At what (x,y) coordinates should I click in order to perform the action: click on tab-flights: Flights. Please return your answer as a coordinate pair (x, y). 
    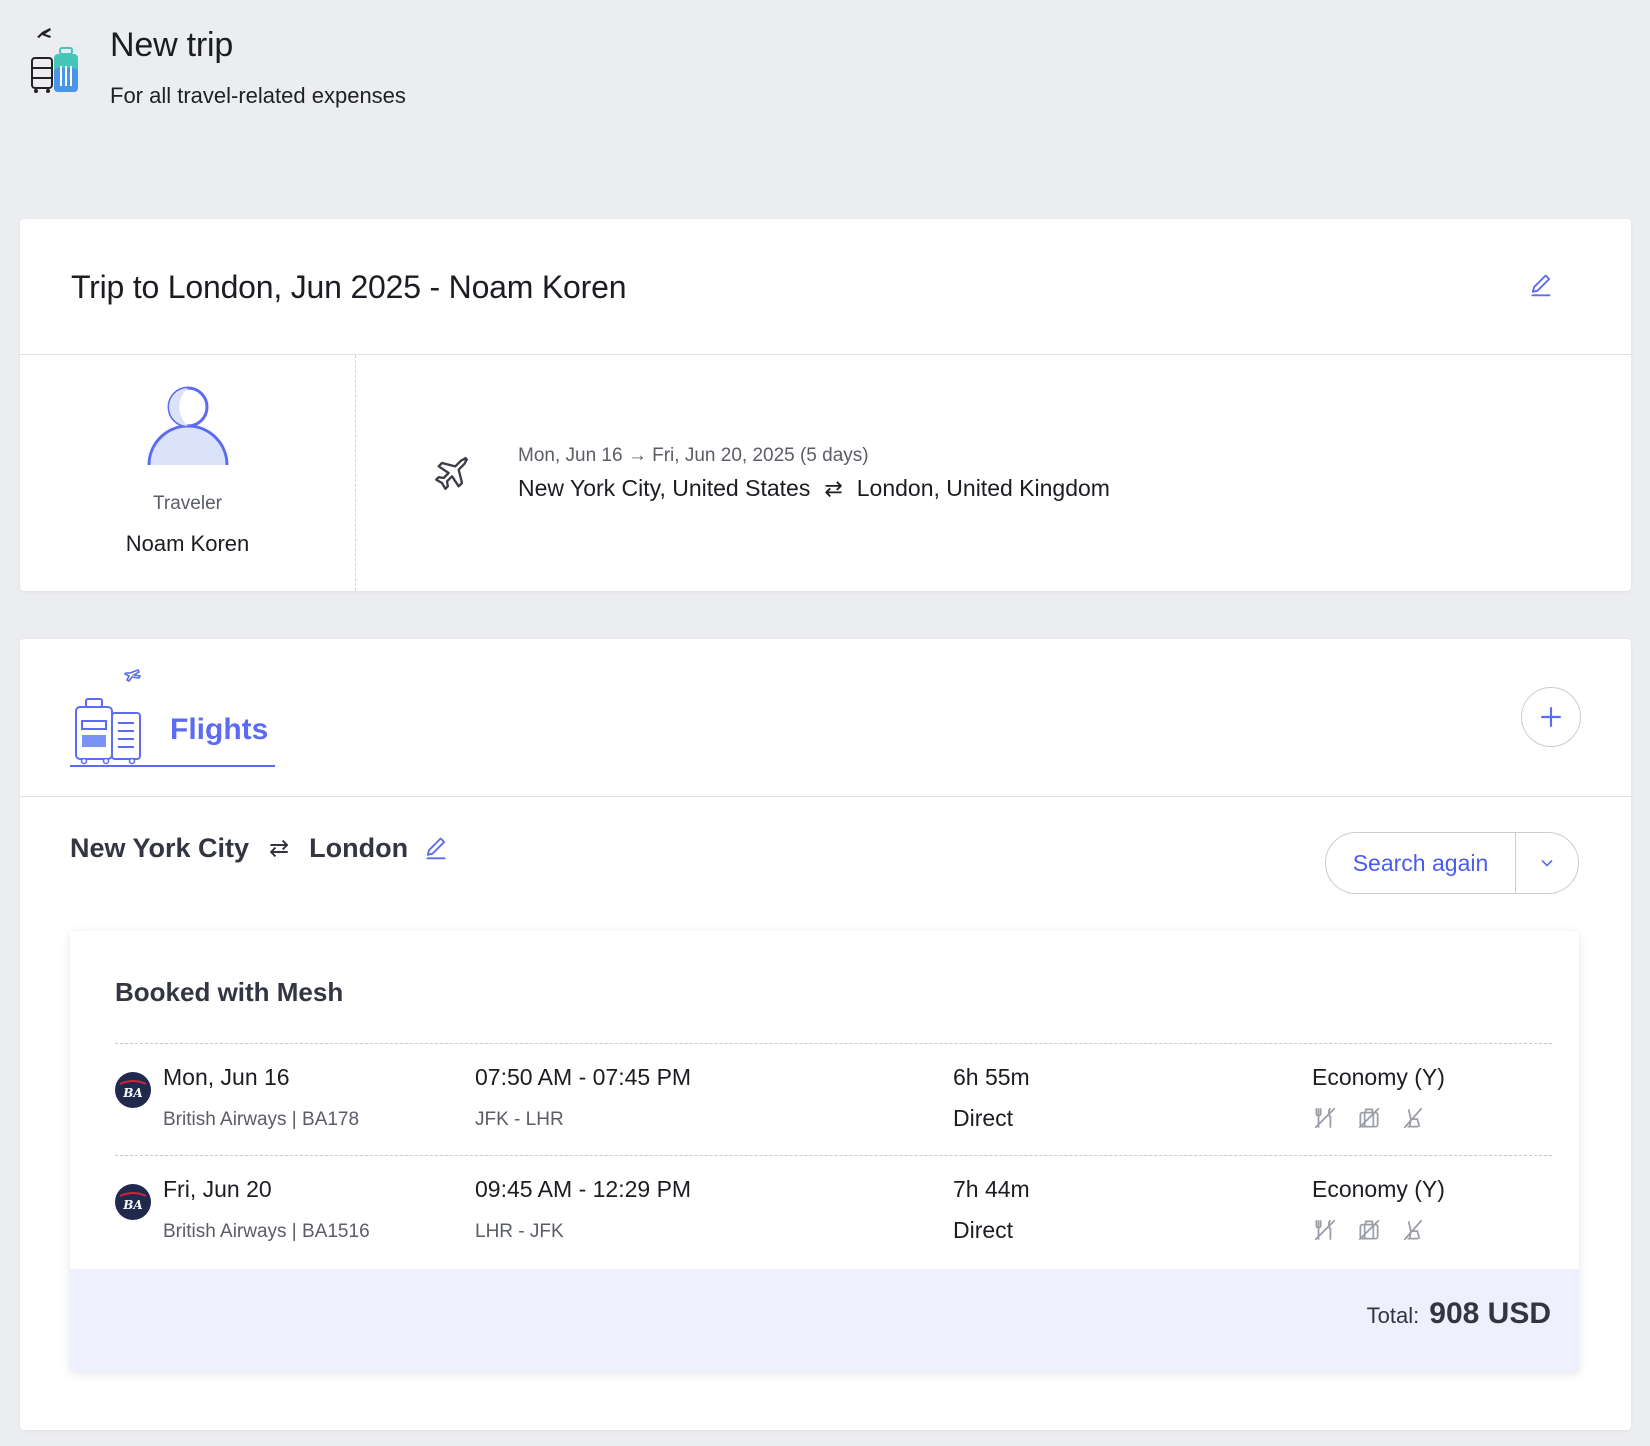
    Looking at the image, I should click on (172, 717).